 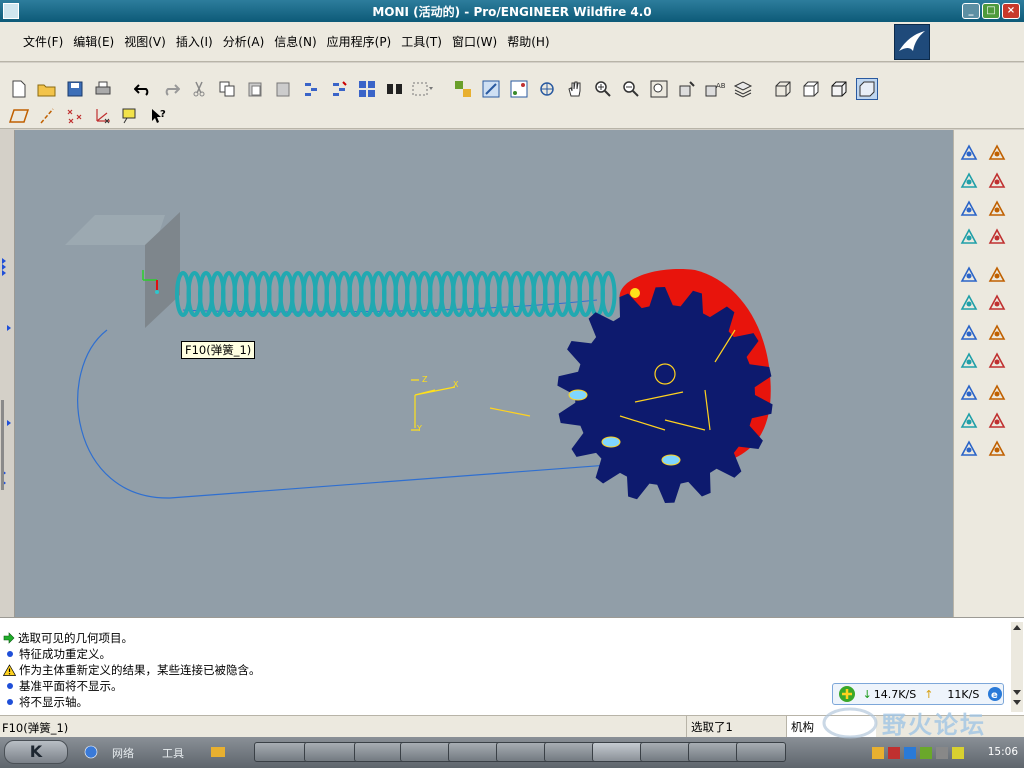 What do you see at coordinates (68, 638) in the screenshot?
I see `message-line-1: 选取可见的几何项目。` at bounding box center [68, 638].